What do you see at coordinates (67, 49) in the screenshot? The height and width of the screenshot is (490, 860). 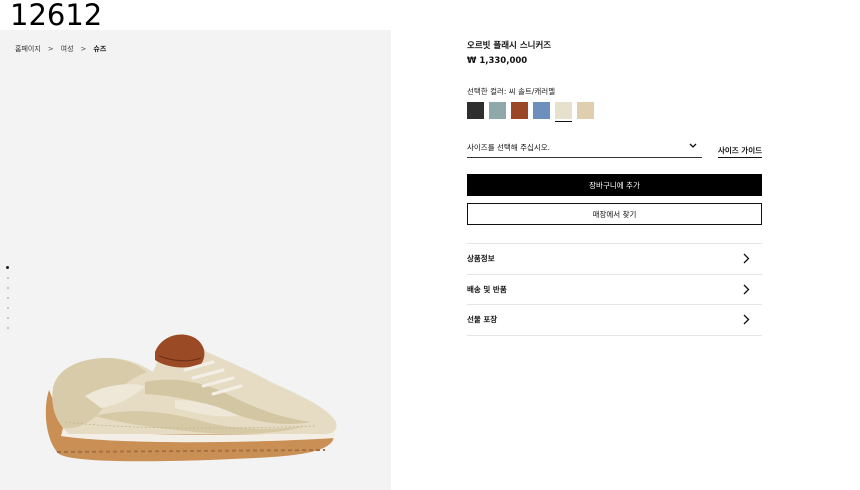 I see `breadcrumb-women: 여성` at bounding box center [67, 49].